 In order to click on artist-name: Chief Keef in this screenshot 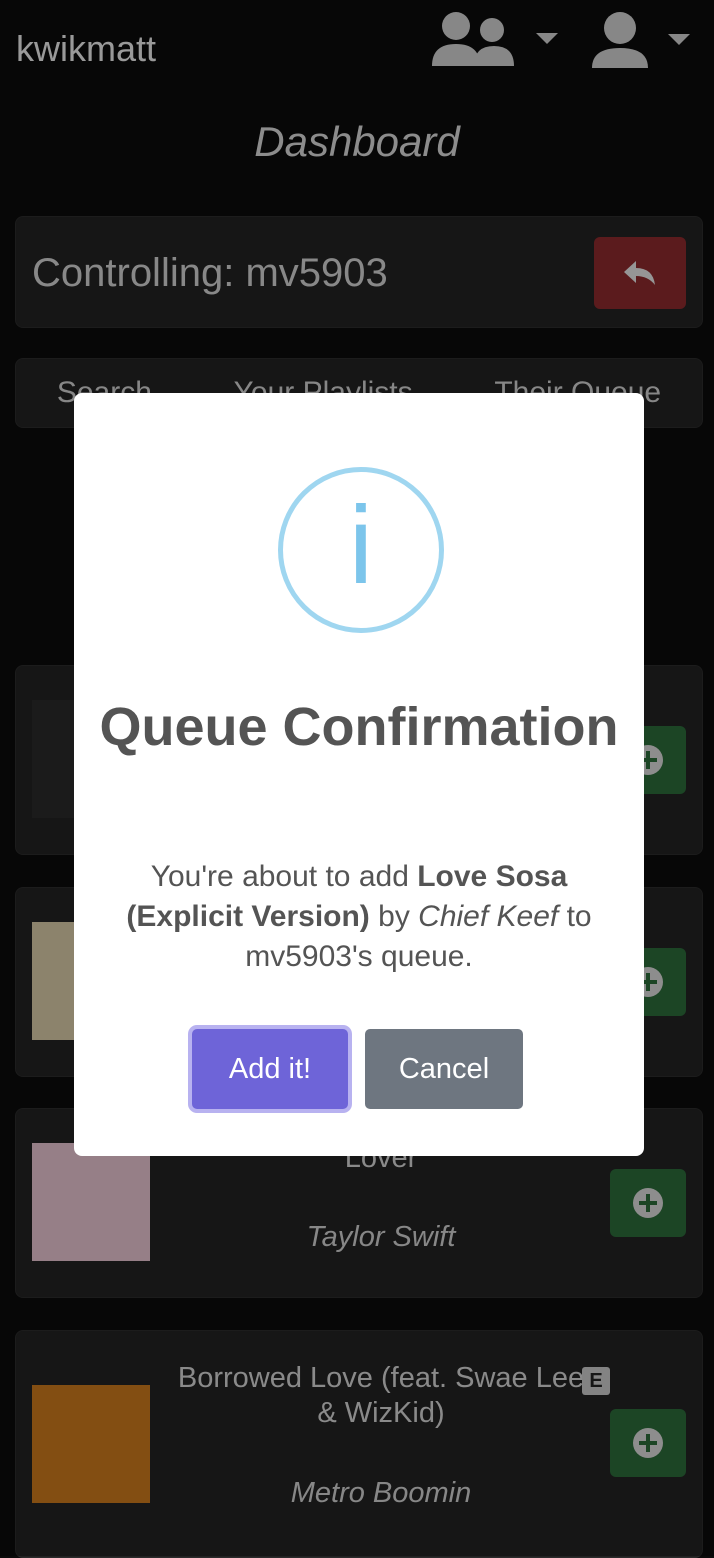, I will do `click(488, 916)`.